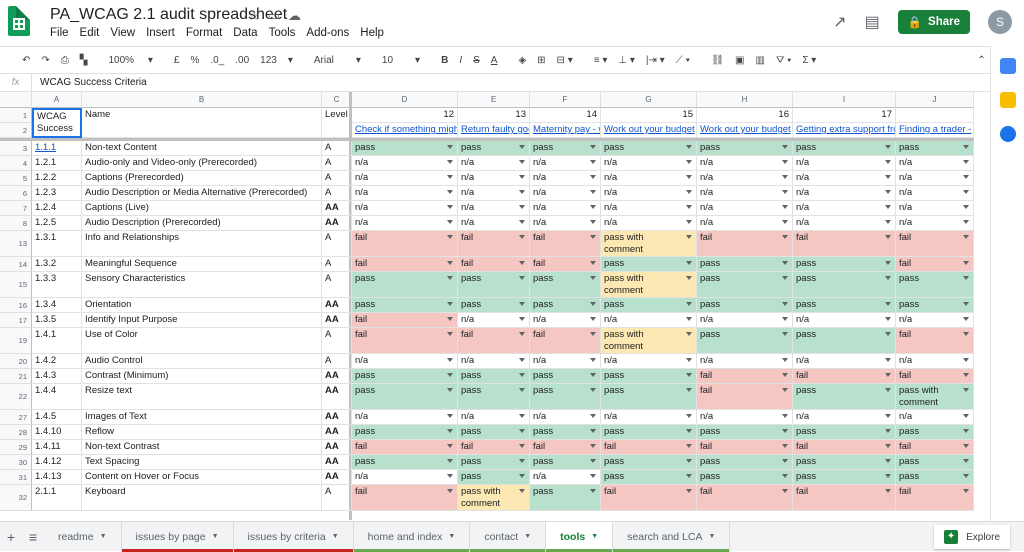 The height and width of the screenshot is (552, 1024). I want to click on criterion-name-cell: Non-text Contrast, so click(202, 447).